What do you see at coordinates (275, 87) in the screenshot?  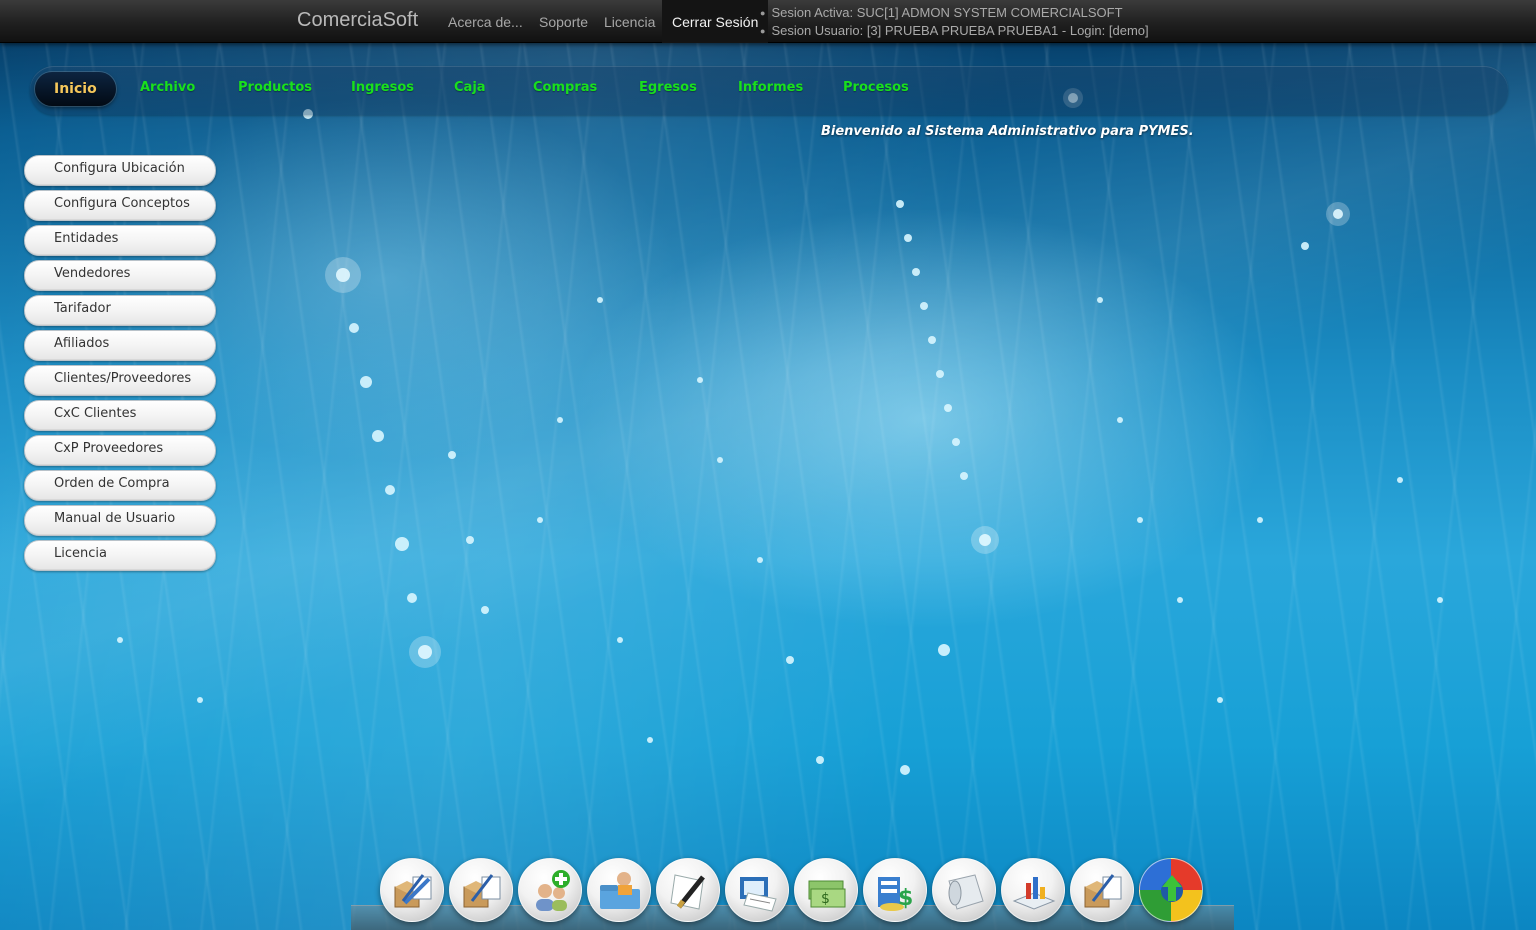 I see `nav-tab-productos: Productos` at bounding box center [275, 87].